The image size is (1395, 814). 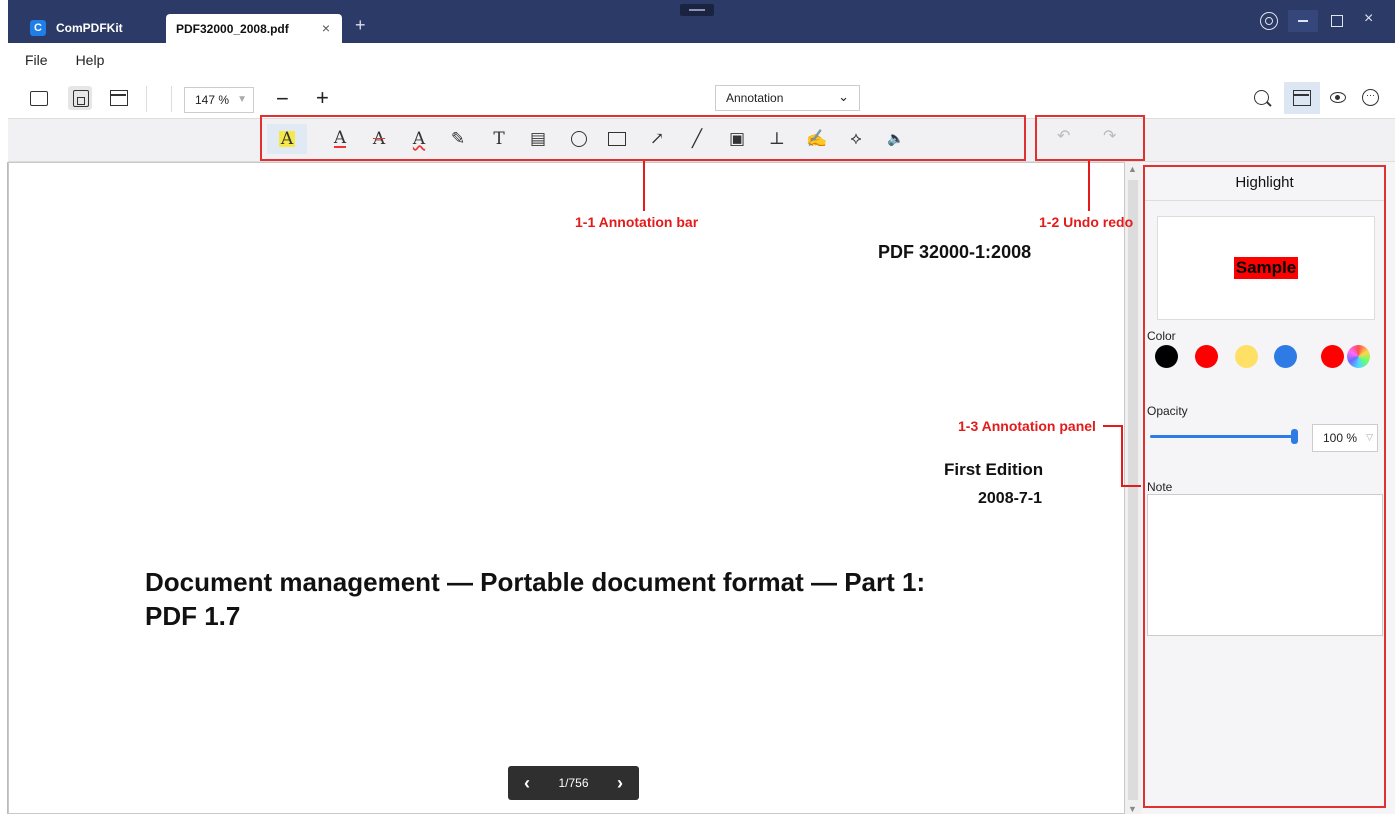 I want to click on menu-bar: File Help, so click(x=701, y=60).